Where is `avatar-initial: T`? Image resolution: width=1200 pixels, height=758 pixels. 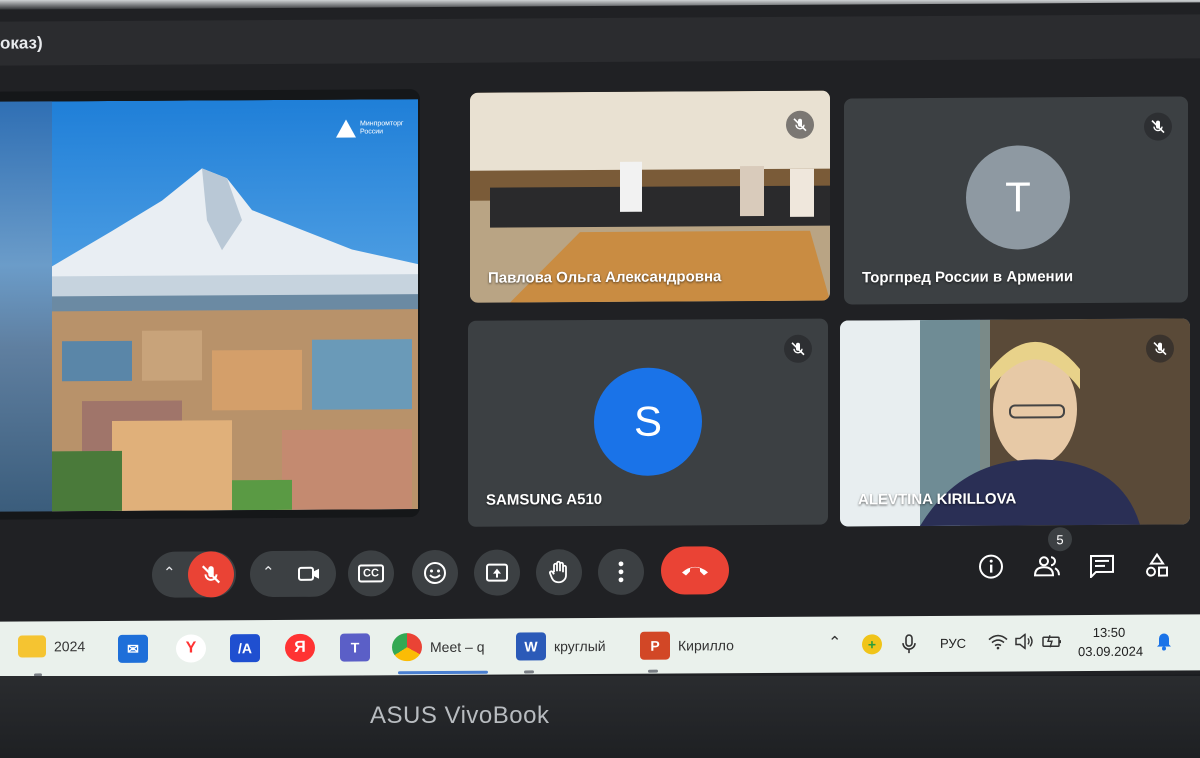
avatar-initial: T is located at coordinates (1018, 197).